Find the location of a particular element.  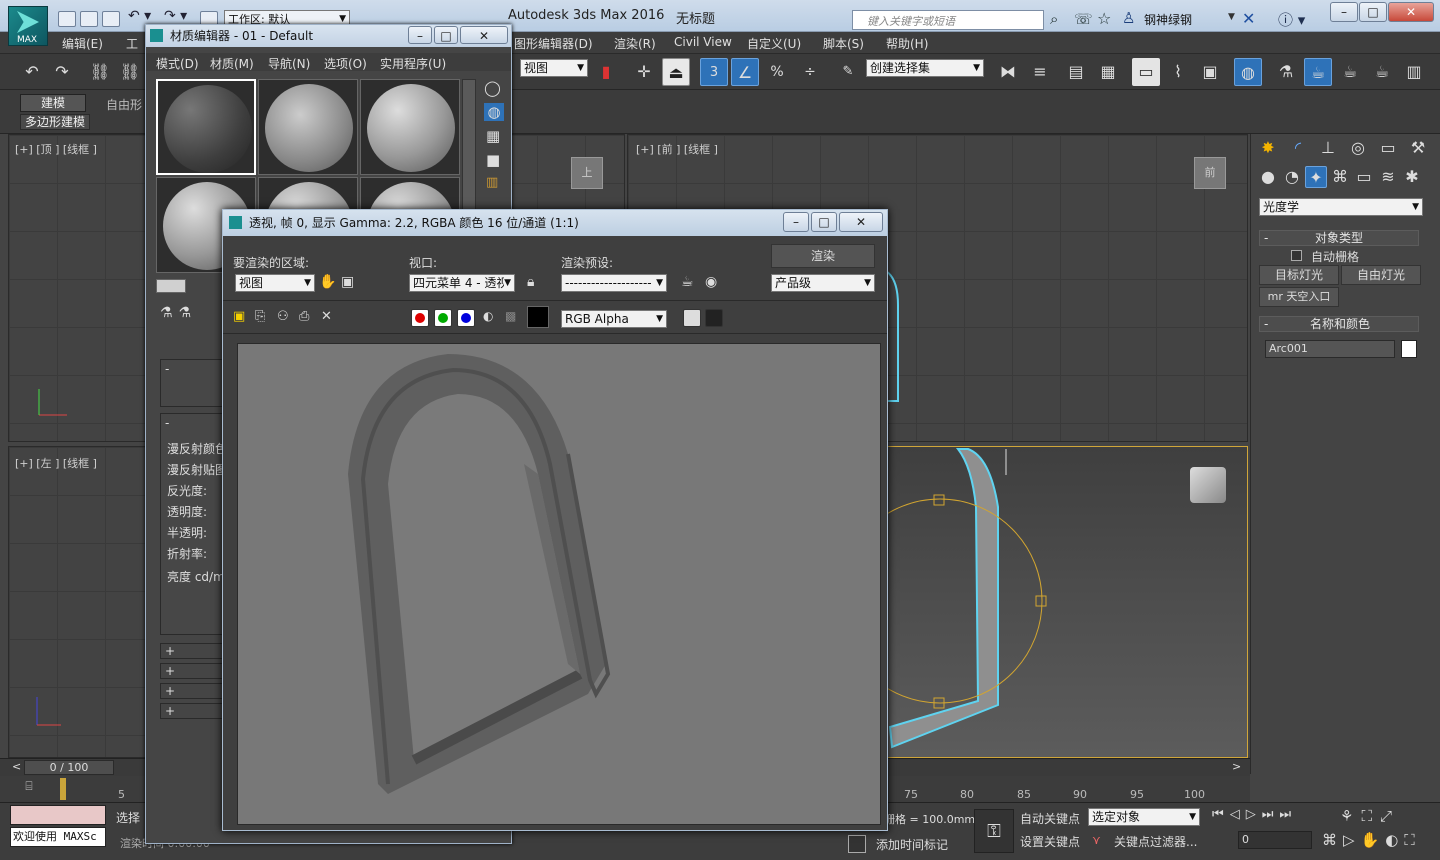

material-editor-minimize: – is located at coordinates (420, 35).